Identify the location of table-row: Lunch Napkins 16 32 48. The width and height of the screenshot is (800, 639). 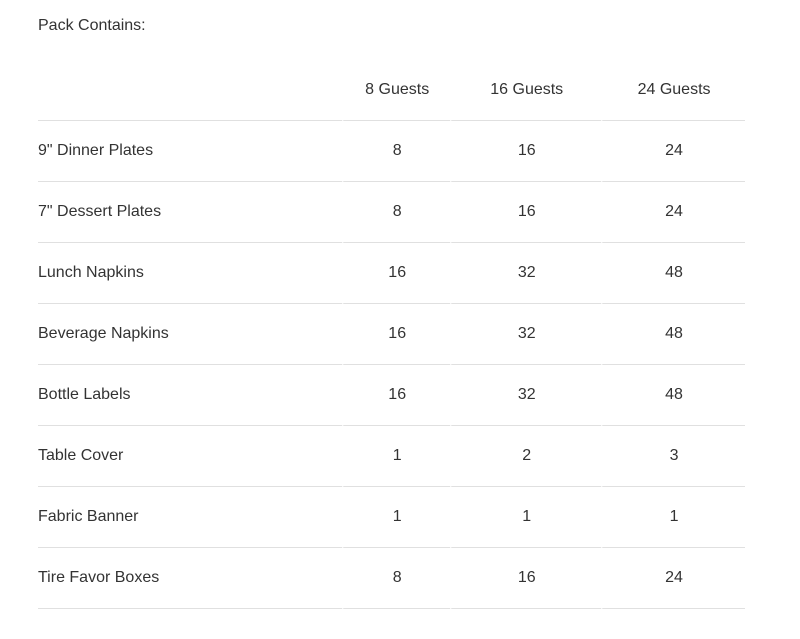
(391, 273).